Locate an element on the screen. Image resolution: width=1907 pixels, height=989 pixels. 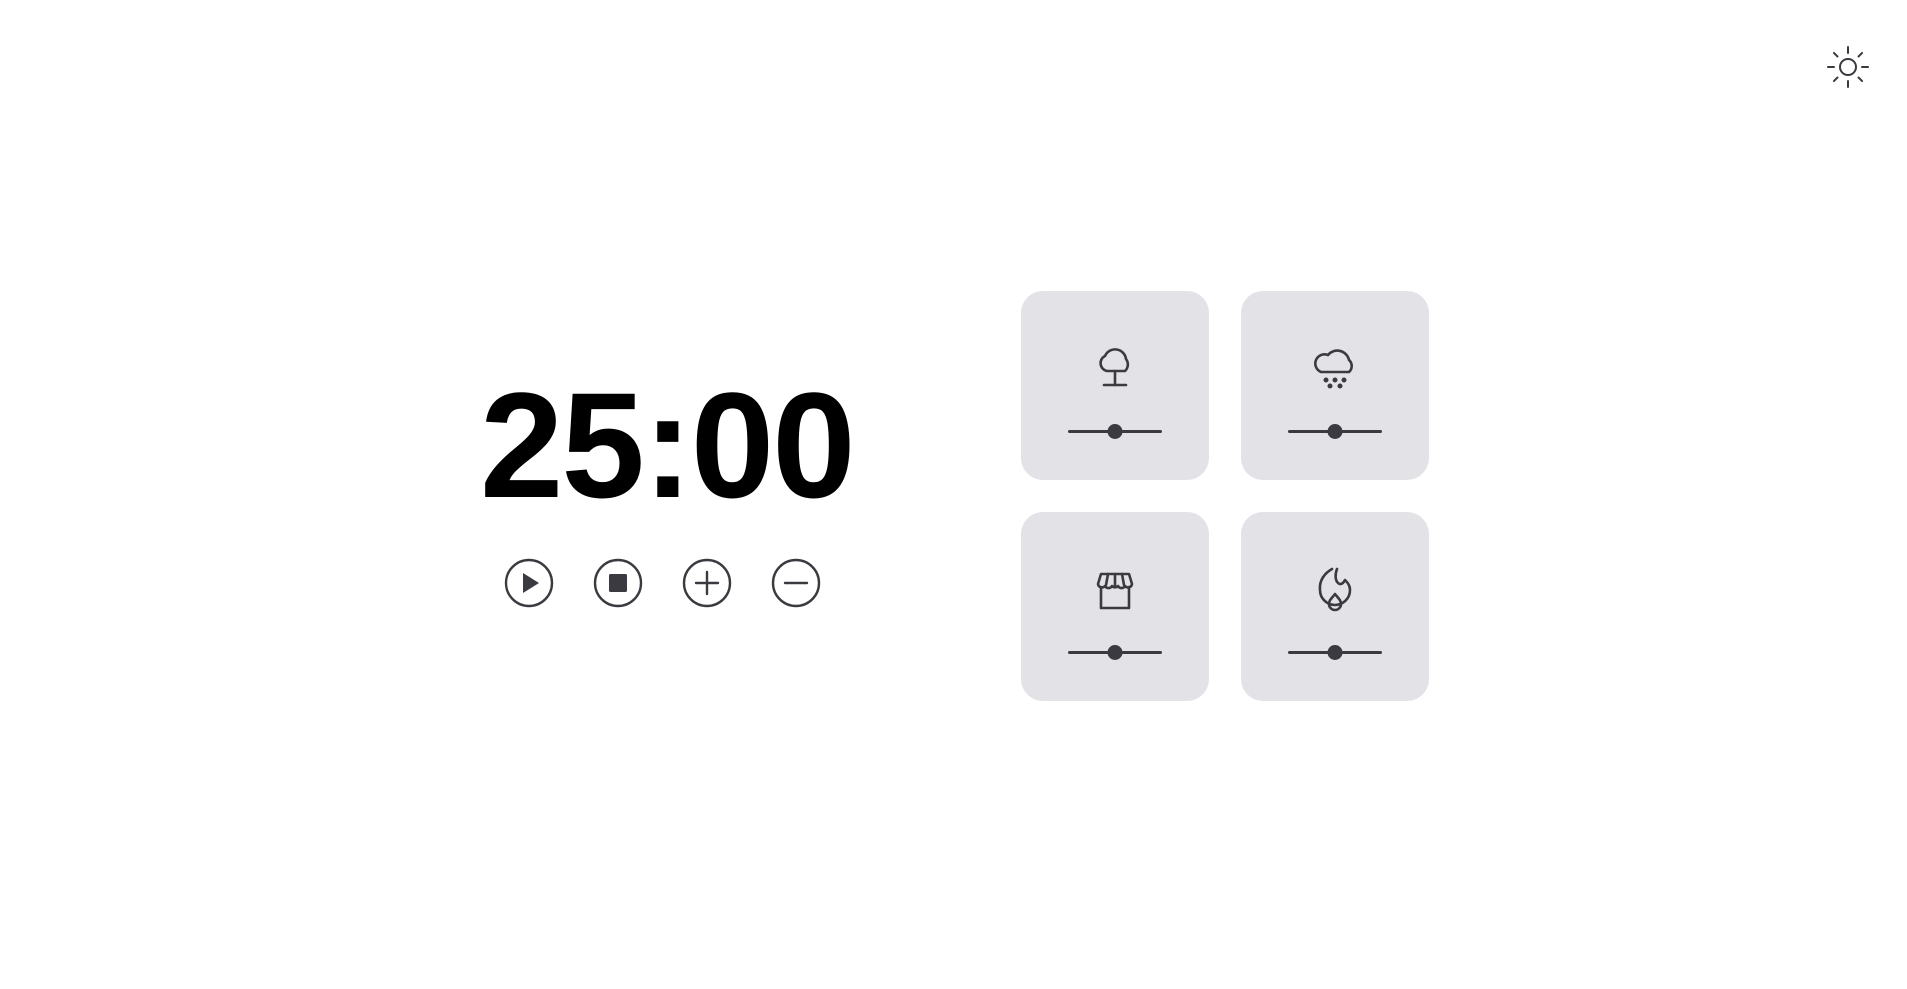
sun-icon is located at coordinates (1848, 67).